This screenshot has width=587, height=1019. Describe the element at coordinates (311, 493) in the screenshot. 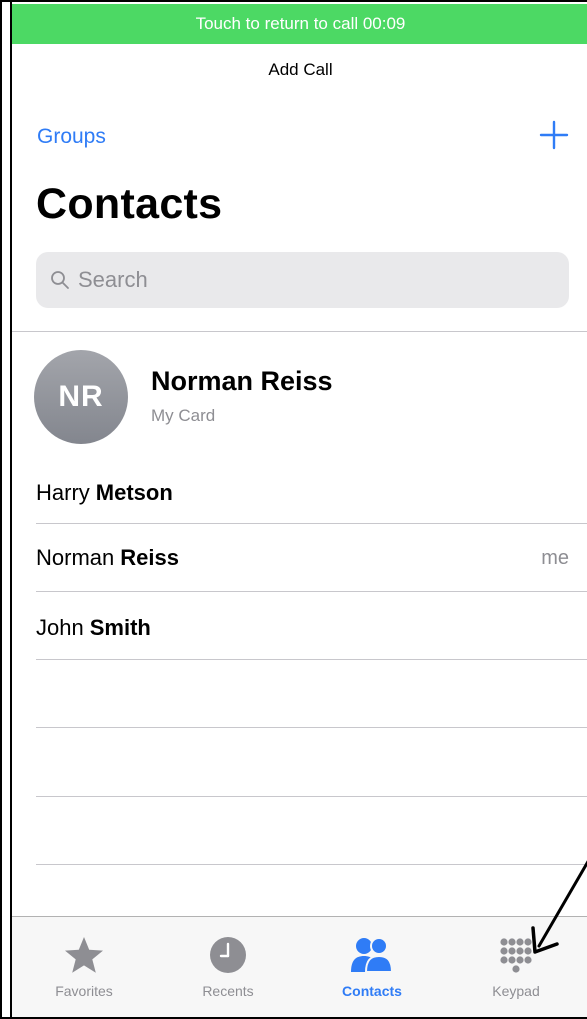

I see `contact-row: Harry Metson` at that location.